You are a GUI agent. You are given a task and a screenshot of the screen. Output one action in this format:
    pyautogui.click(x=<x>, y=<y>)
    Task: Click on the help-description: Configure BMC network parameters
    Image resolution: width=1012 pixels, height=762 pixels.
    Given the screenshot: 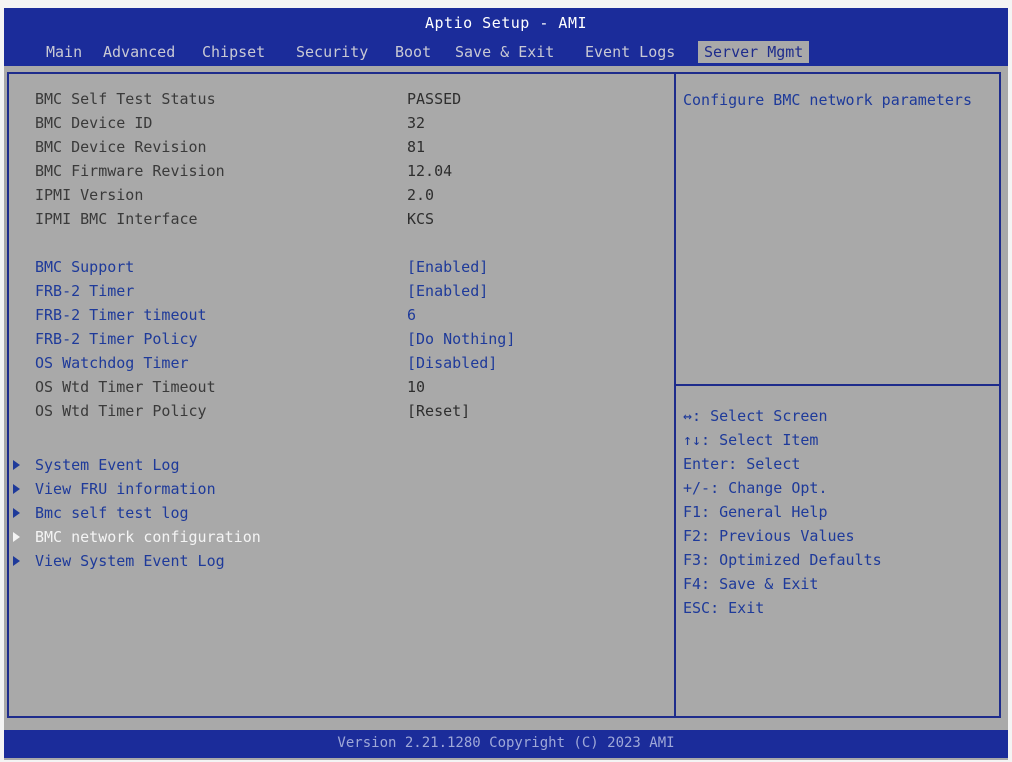 What is the action you would take?
    pyautogui.click(x=827, y=100)
    